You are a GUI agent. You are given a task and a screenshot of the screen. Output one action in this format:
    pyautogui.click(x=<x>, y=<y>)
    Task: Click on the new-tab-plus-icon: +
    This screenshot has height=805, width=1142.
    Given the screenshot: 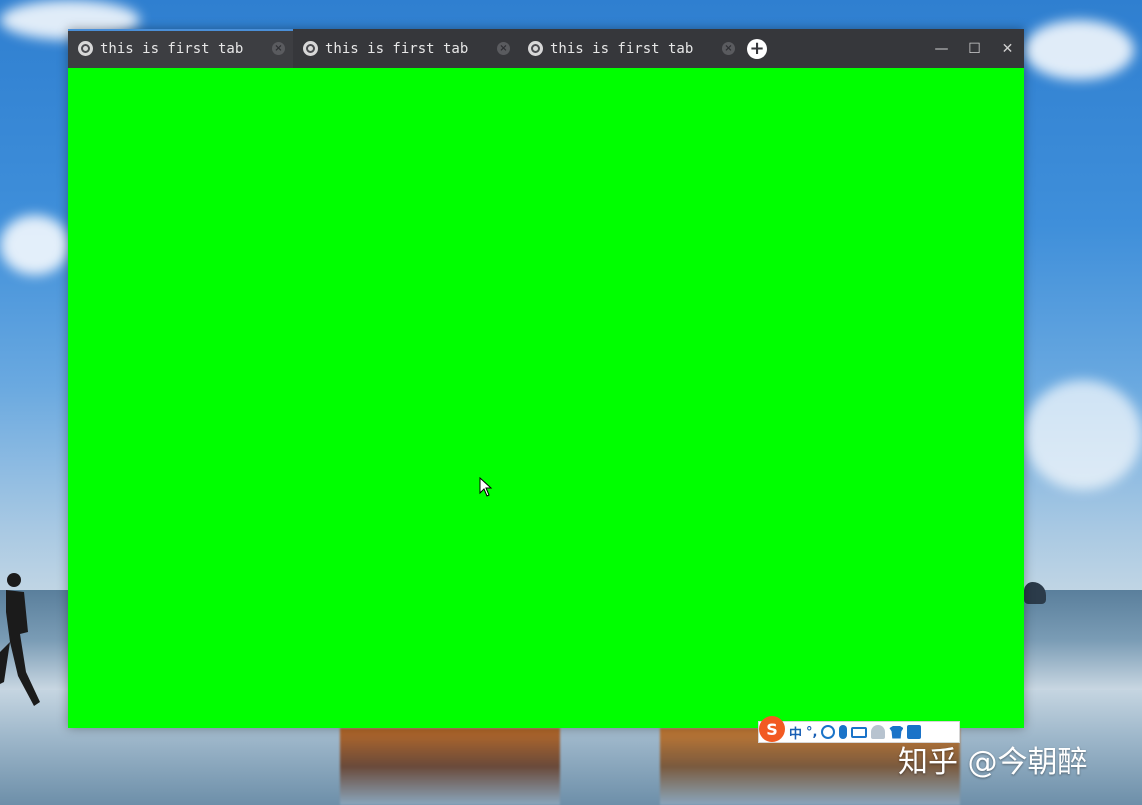 What is the action you would take?
    pyautogui.click(x=757, y=48)
    